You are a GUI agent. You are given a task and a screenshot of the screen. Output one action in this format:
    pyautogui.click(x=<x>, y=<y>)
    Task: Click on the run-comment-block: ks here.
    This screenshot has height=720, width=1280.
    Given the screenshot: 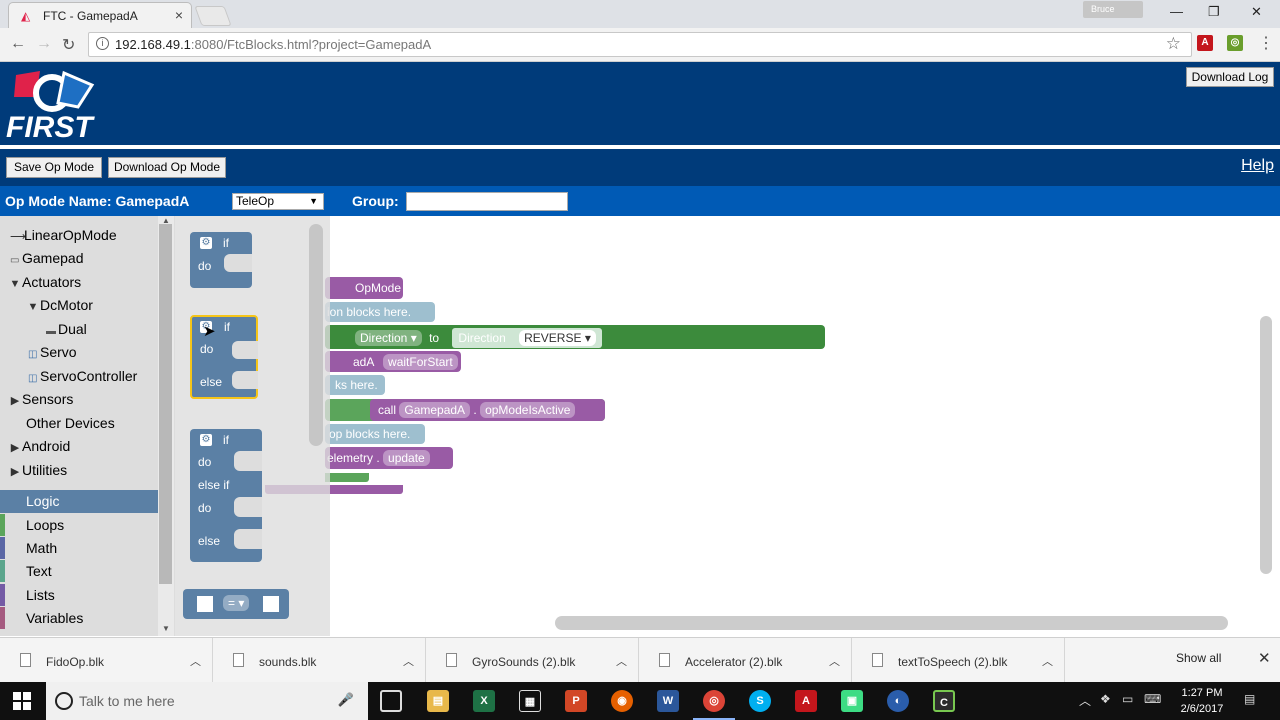 What is the action you would take?
    pyautogui.click(x=355, y=385)
    